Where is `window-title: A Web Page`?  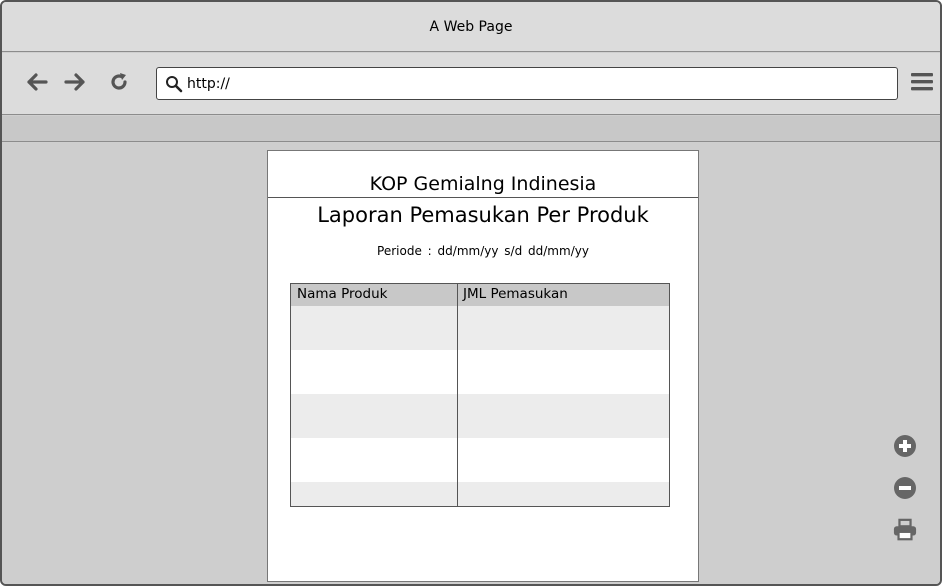
window-title: A Web Page is located at coordinates (471, 26).